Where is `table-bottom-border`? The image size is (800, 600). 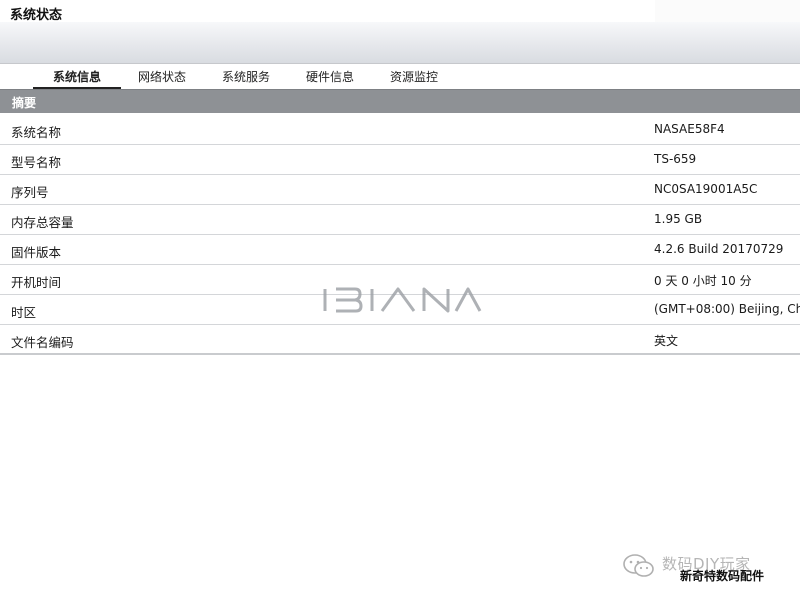 table-bottom-border is located at coordinates (400, 354).